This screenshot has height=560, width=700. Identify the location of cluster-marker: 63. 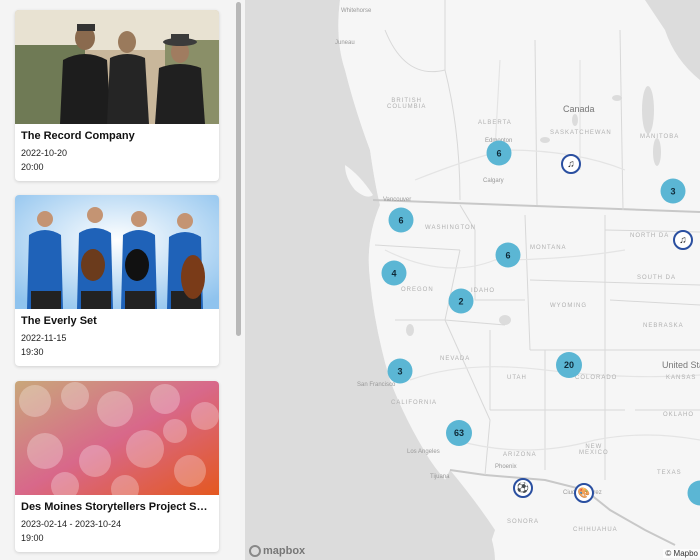
(459, 433).